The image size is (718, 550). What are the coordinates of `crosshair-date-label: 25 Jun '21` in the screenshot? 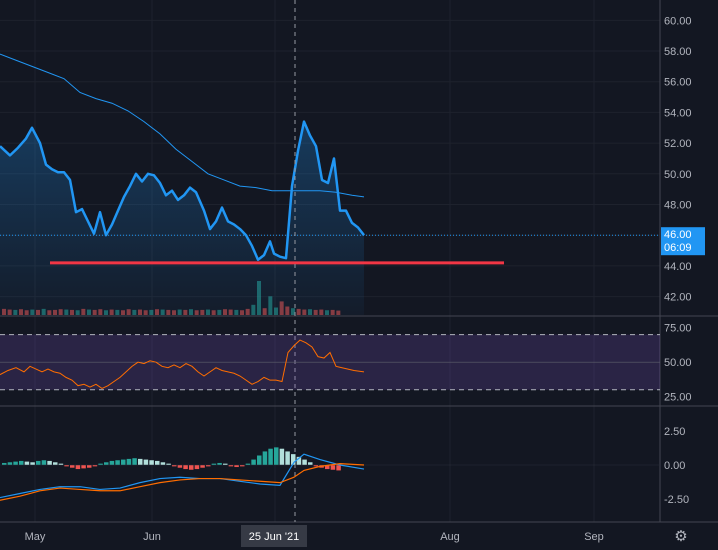 It's located at (274, 537).